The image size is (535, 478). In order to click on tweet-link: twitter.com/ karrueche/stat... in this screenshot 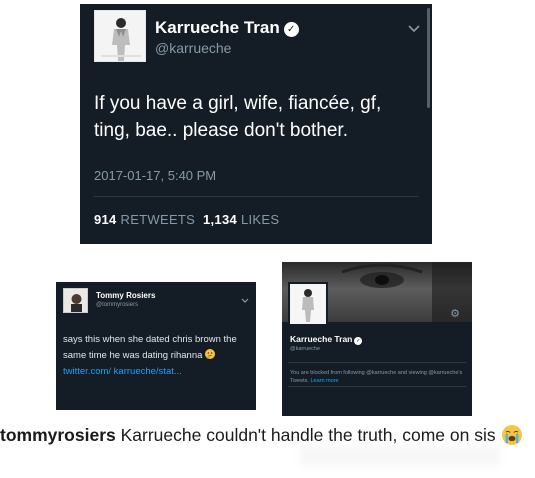, I will do `click(122, 371)`.